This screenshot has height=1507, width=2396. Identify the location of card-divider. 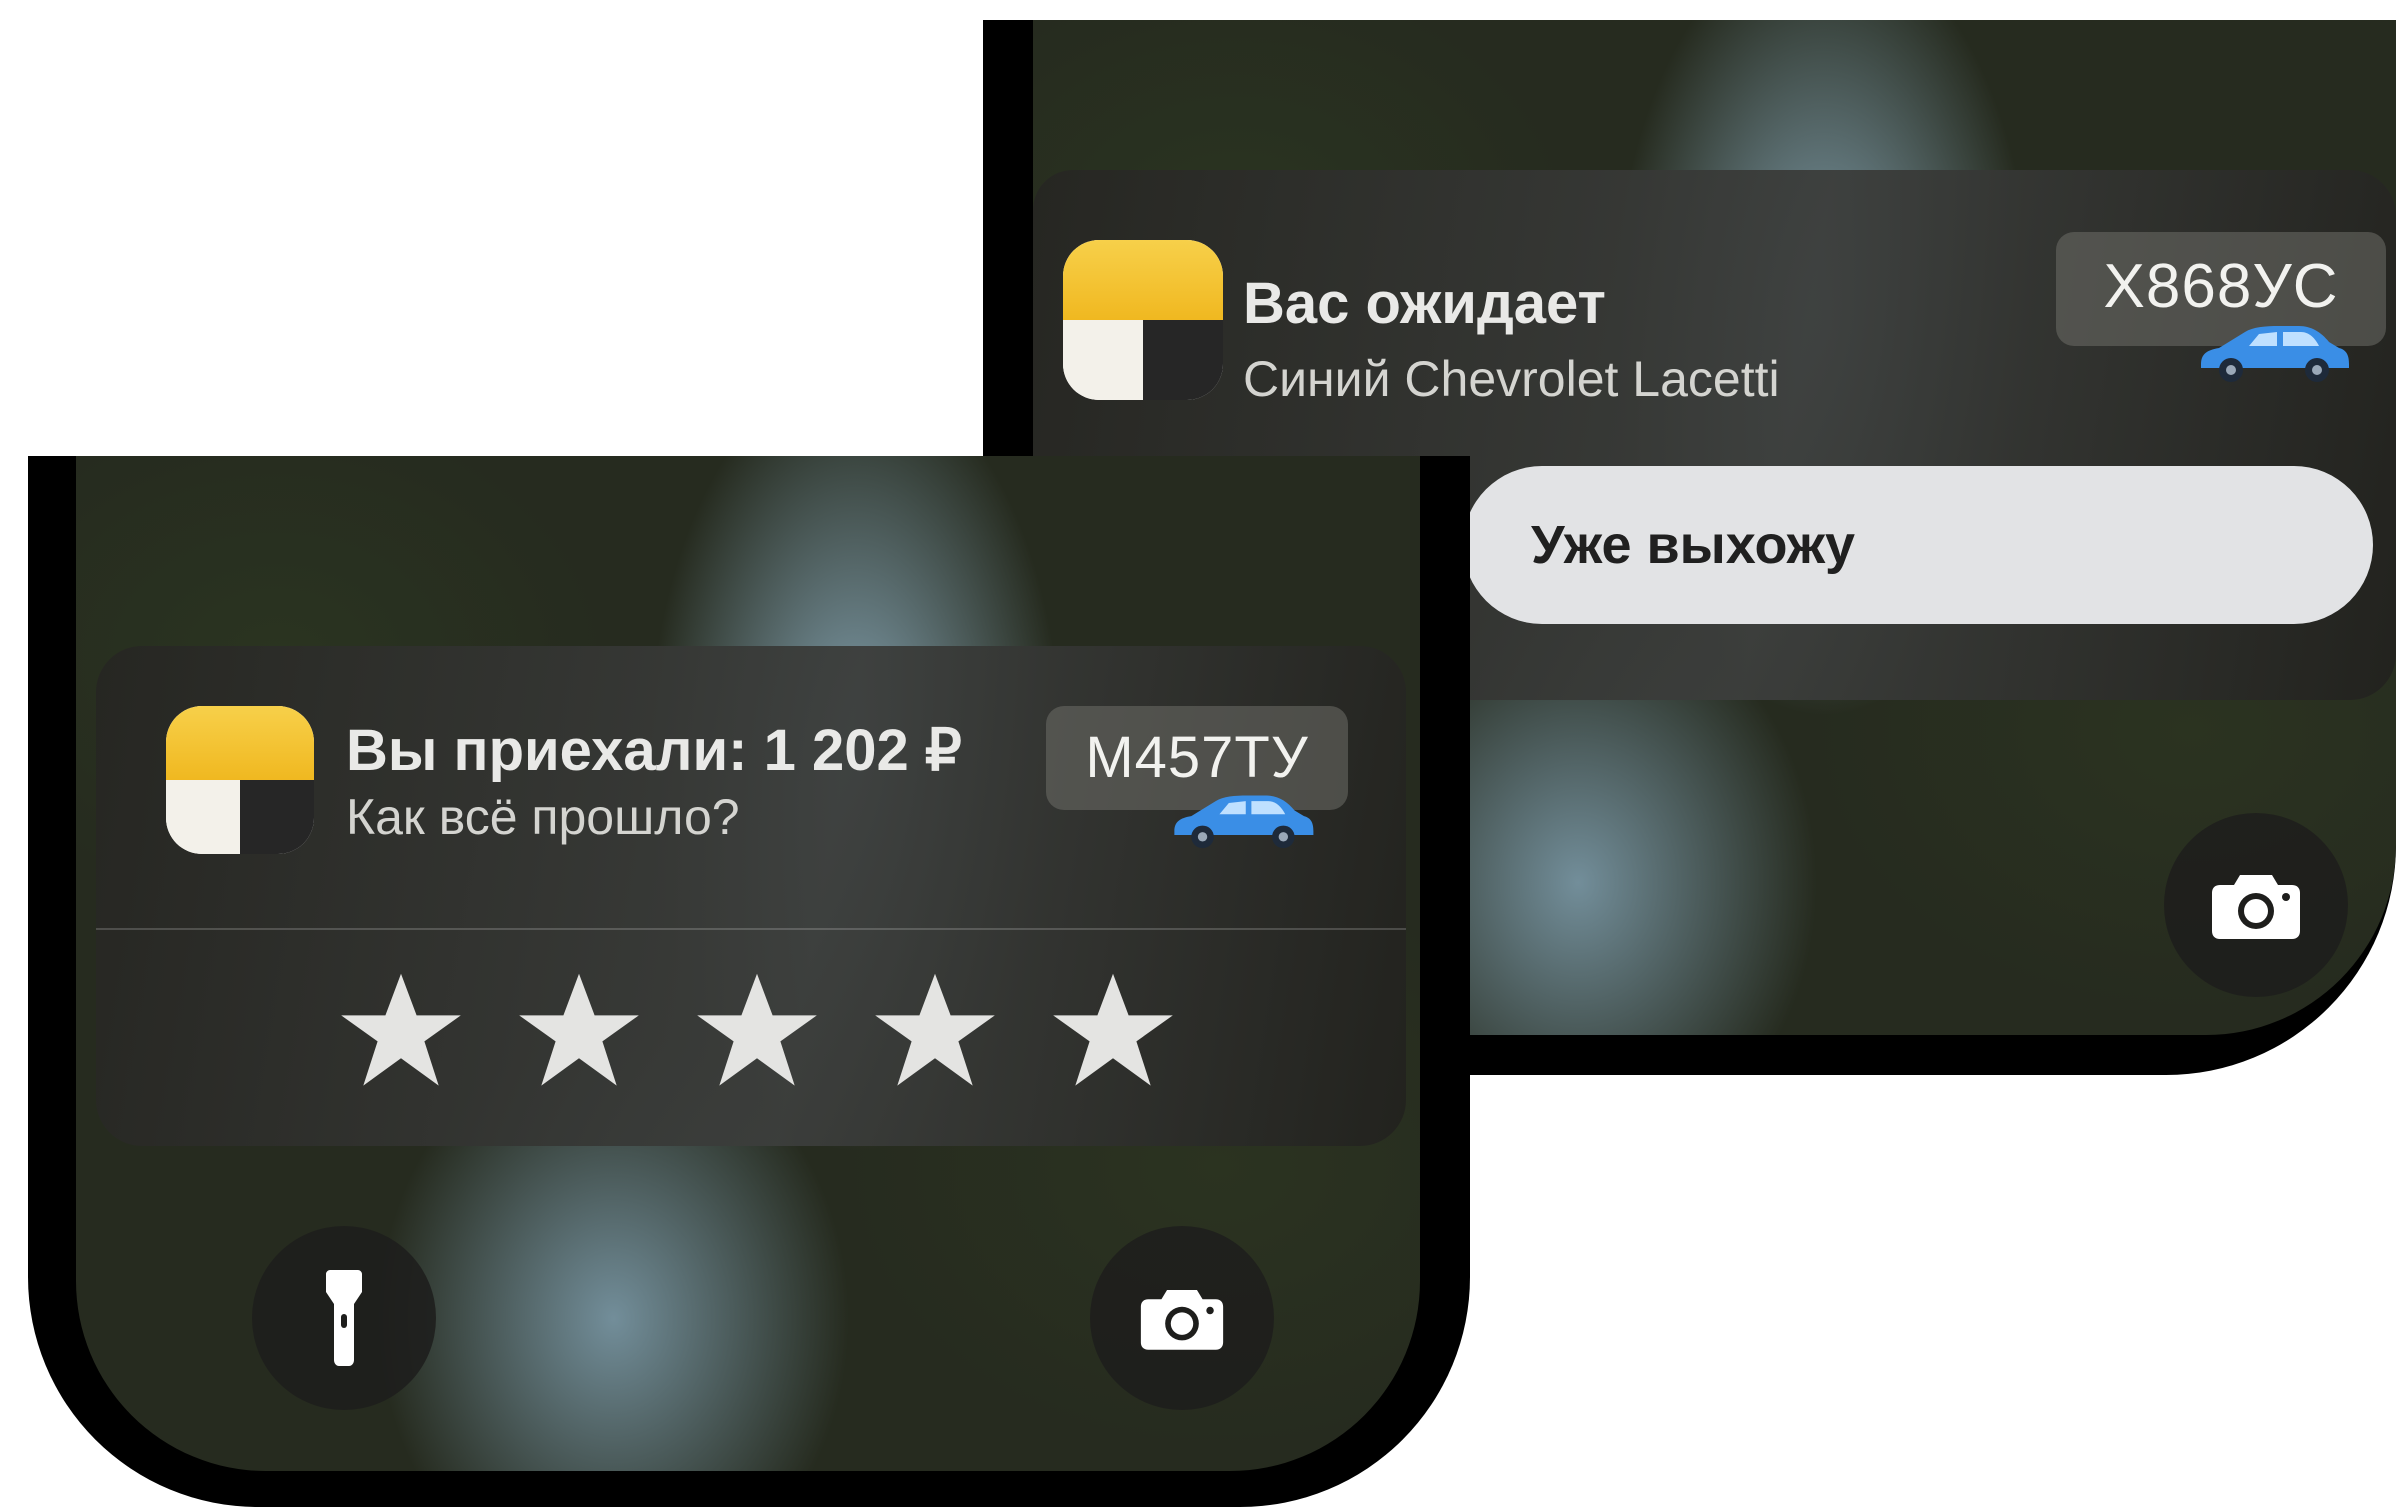
(751, 929).